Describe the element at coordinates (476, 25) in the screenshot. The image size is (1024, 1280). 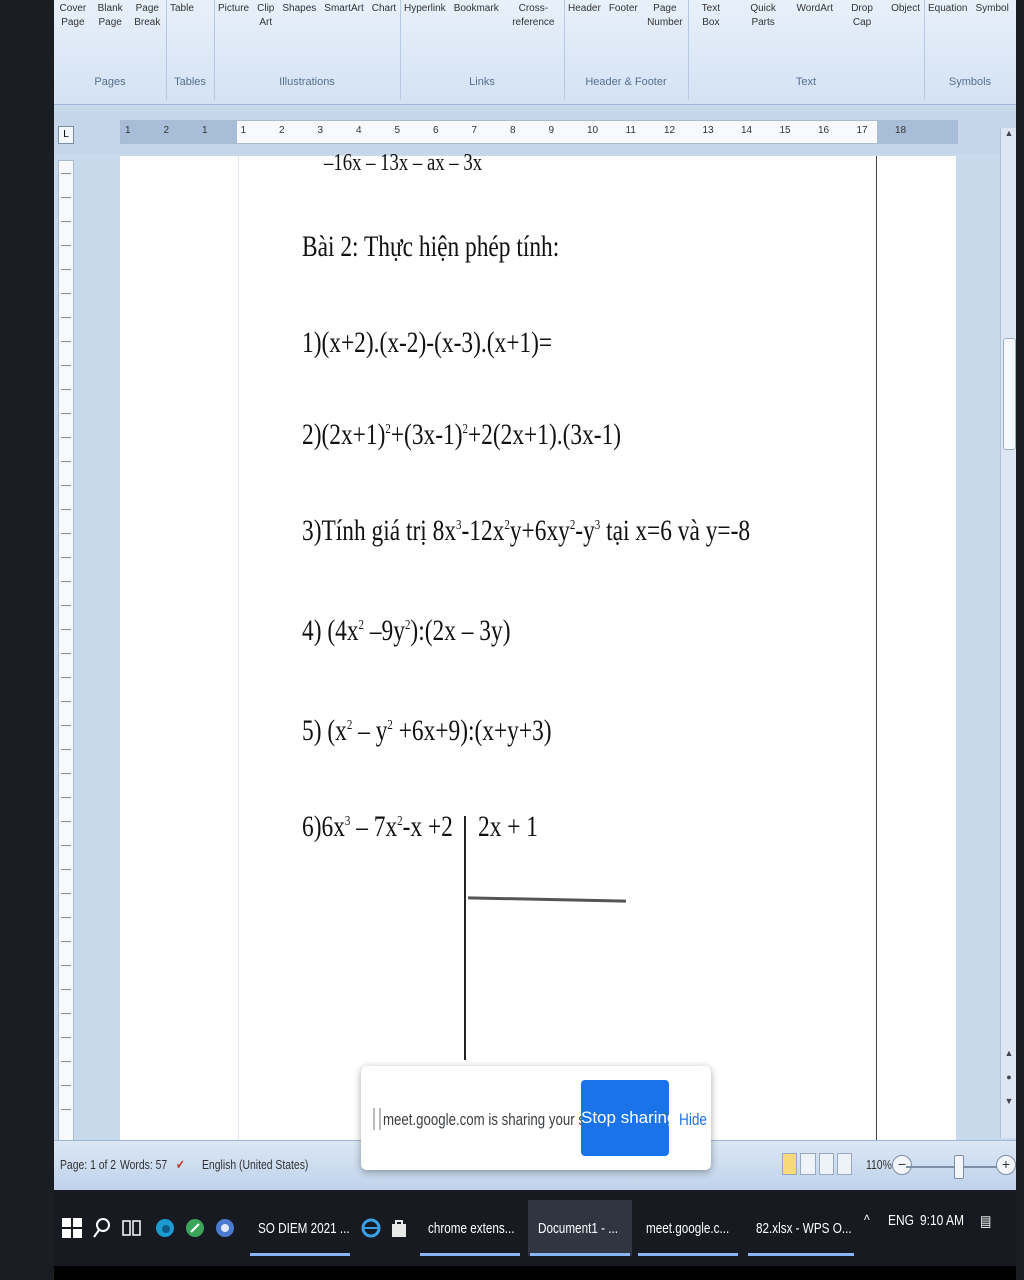
I see `bookmark-button: Bookmark` at that location.